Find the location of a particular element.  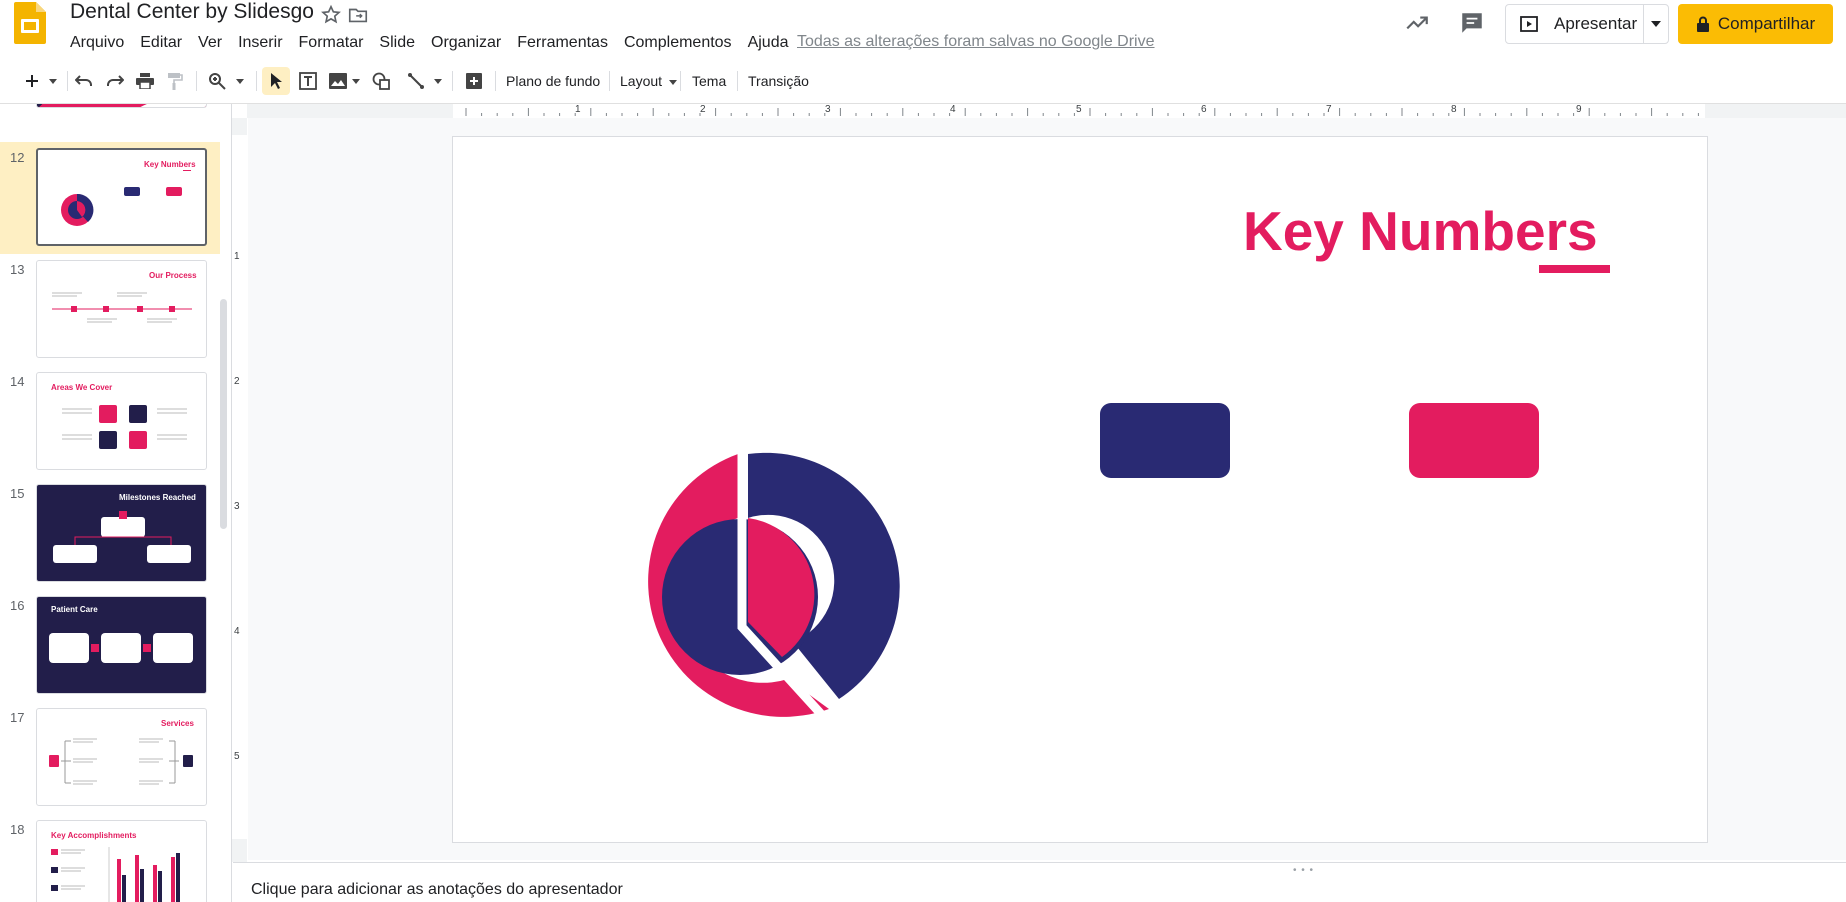

present-options-dropdown is located at coordinates (1656, 24).